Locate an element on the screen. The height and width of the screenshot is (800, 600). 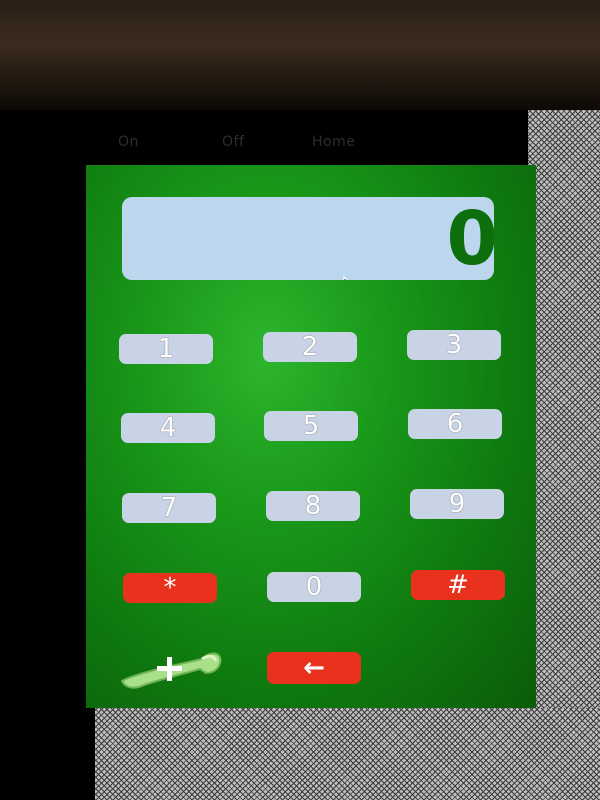
key-5: 5 is located at coordinates (311, 426).